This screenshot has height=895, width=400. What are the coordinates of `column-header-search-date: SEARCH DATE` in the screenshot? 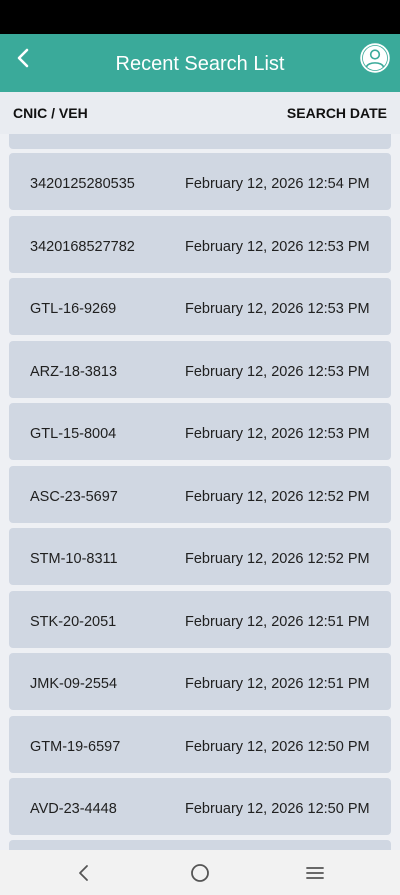 It's located at (336, 113).